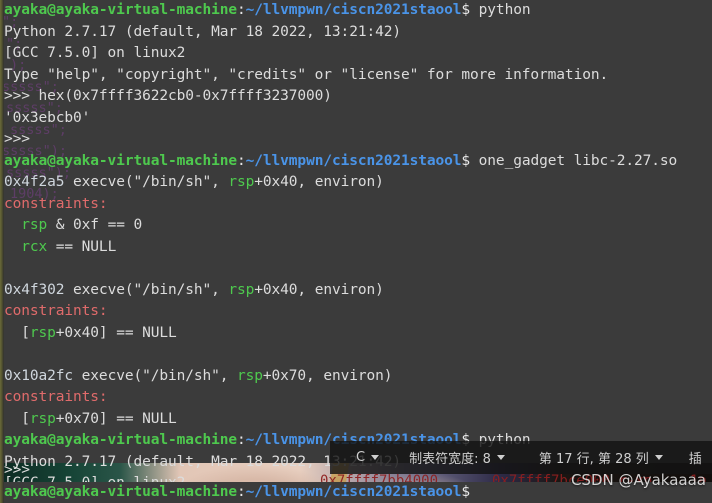 Image resolution: width=712 pixels, height=503 pixels. I want to click on gadget-address: 0x10a2fc, so click(39, 375).